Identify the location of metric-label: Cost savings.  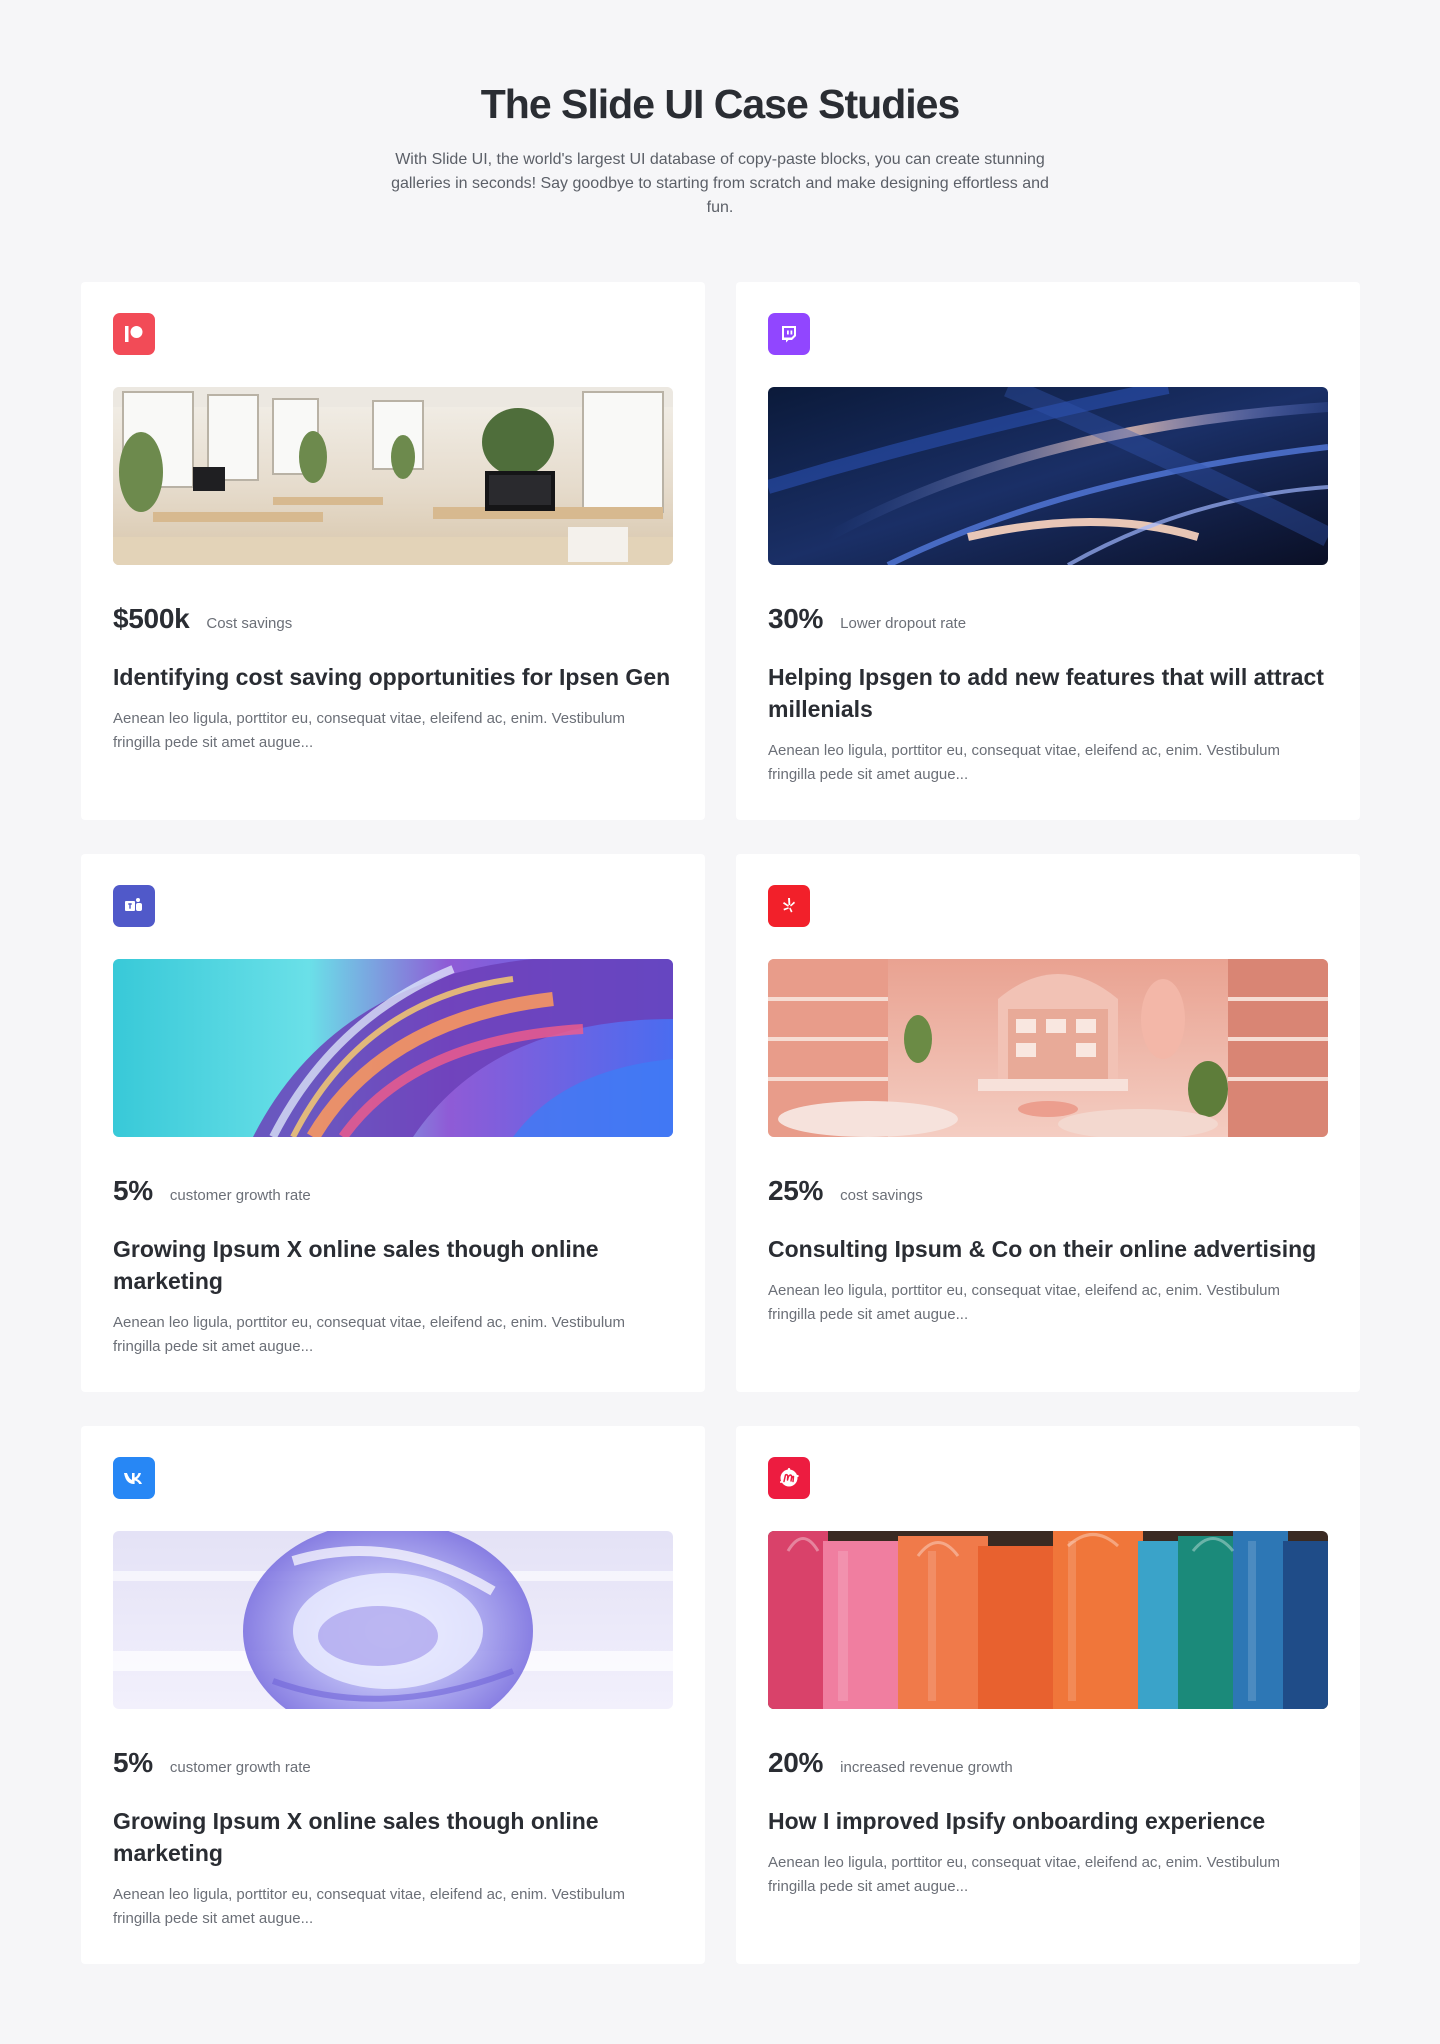
(249, 623).